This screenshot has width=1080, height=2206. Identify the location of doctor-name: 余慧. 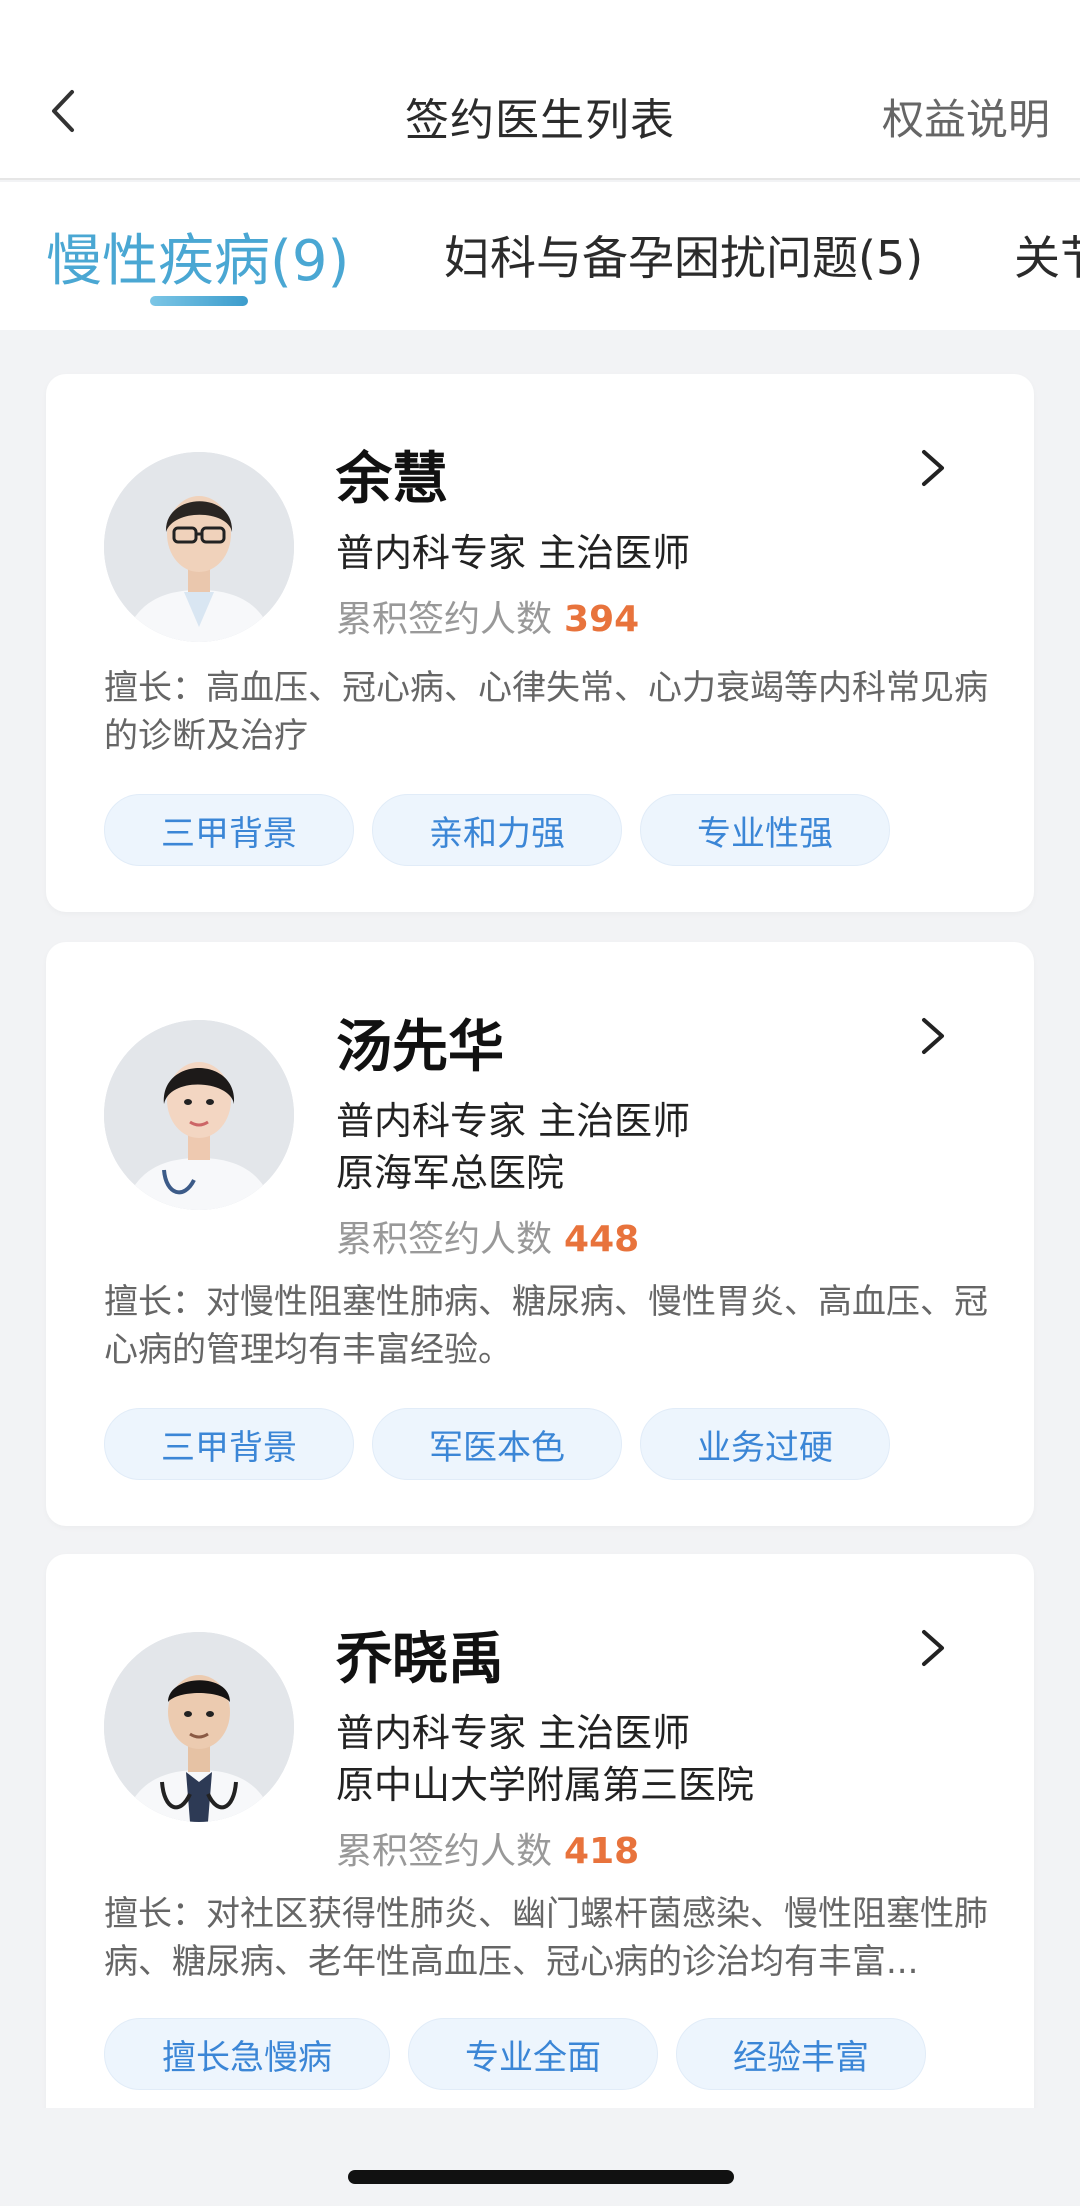
(392, 479).